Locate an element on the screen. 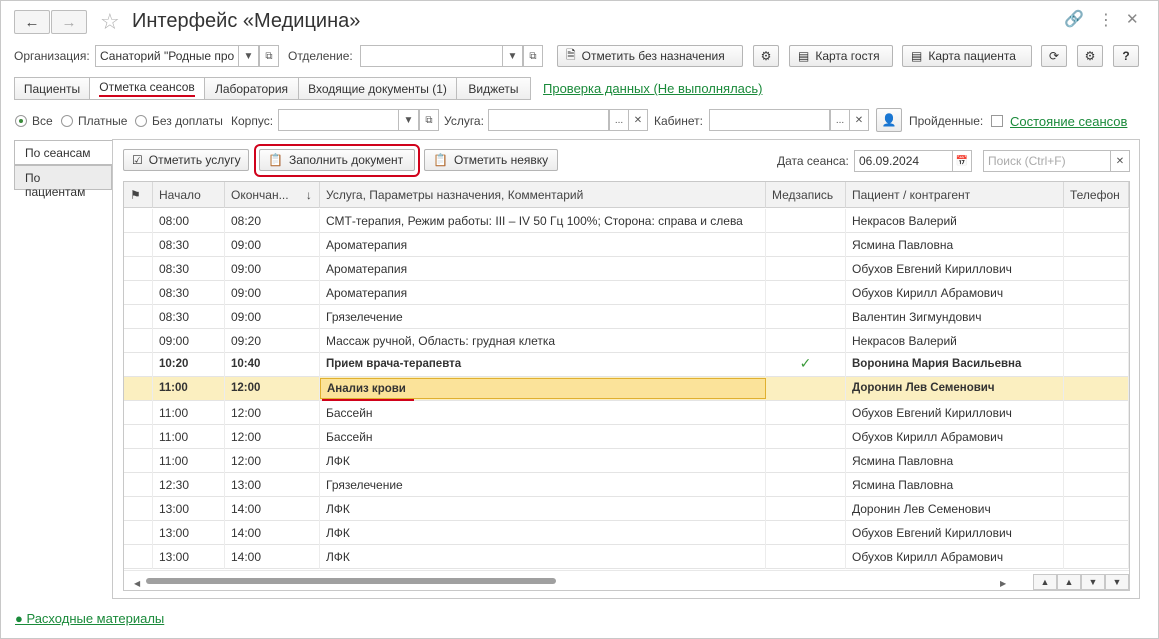 Image resolution: width=1159 pixels, height=639 pixels. mark-service-button: ☑ Отметить услугу is located at coordinates (186, 160).